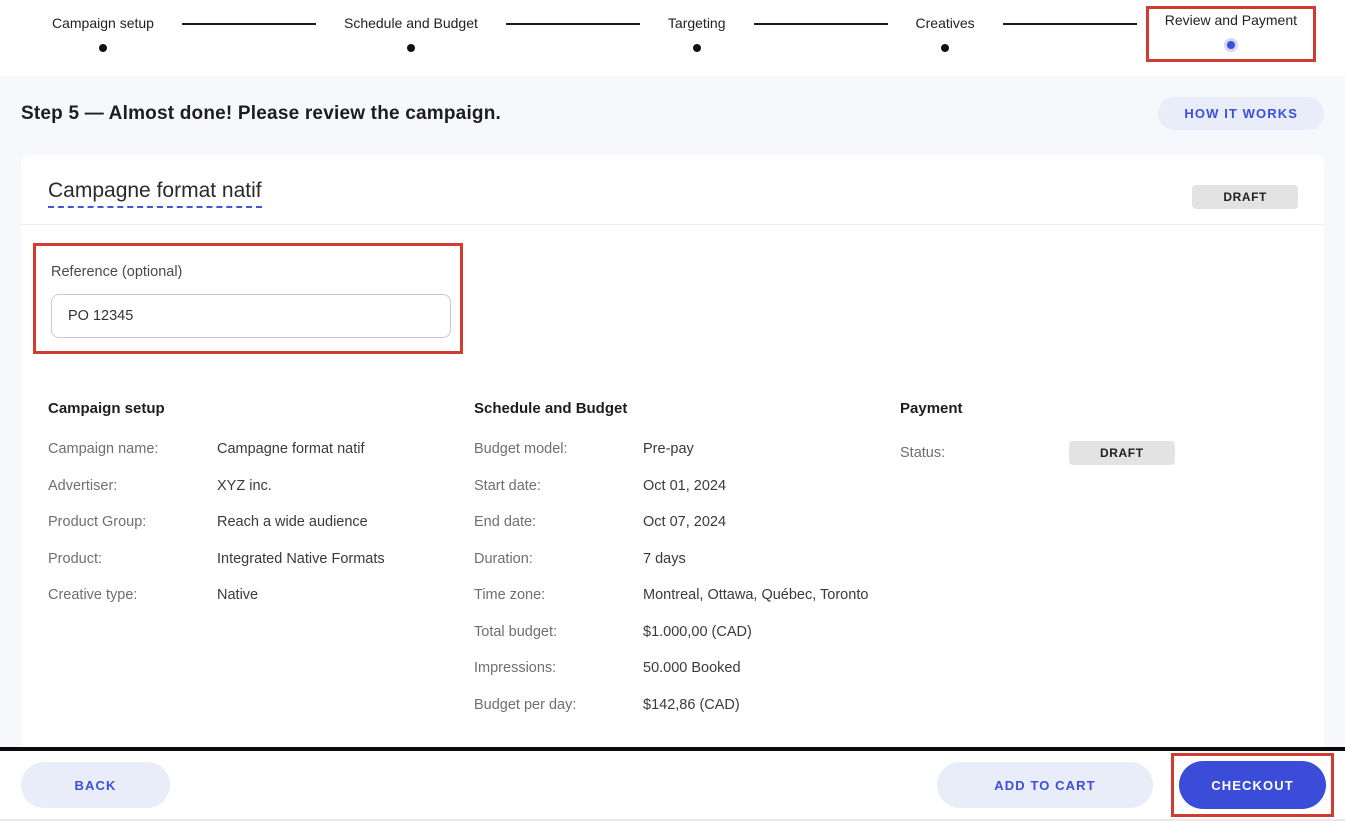  What do you see at coordinates (103, 32) in the screenshot?
I see `step-campaign-setup: Campaign setup` at bounding box center [103, 32].